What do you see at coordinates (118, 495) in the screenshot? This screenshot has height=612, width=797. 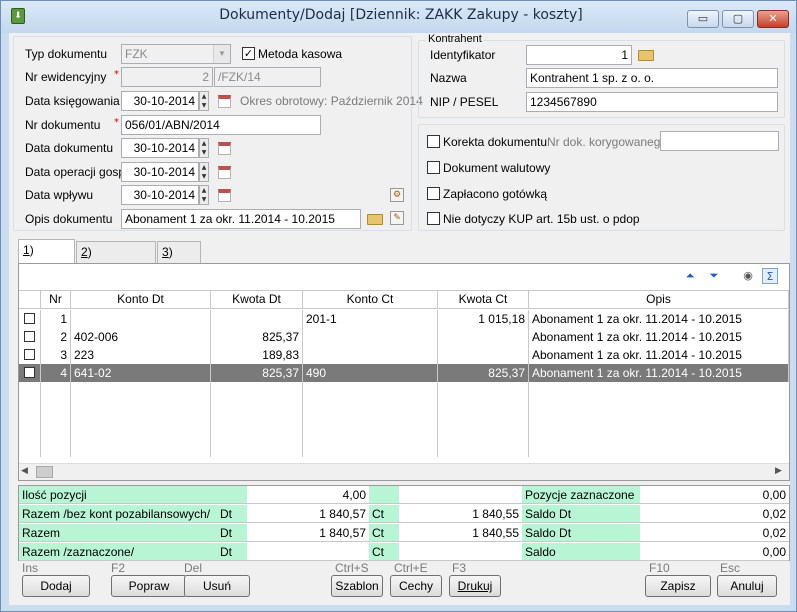 I see `summary-ilosc-label: Ilość pozycji` at bounding box center [118, 495].